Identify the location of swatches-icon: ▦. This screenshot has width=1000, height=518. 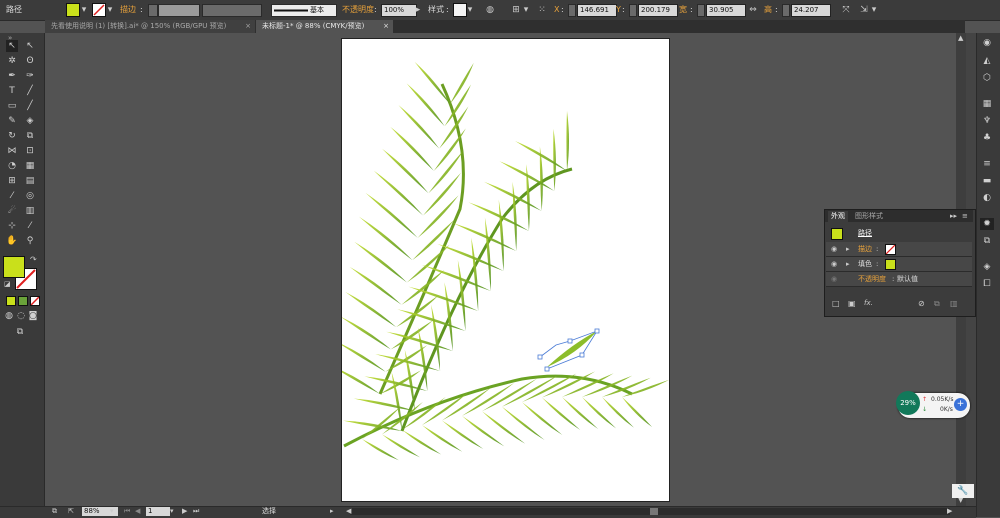
(987, 104).